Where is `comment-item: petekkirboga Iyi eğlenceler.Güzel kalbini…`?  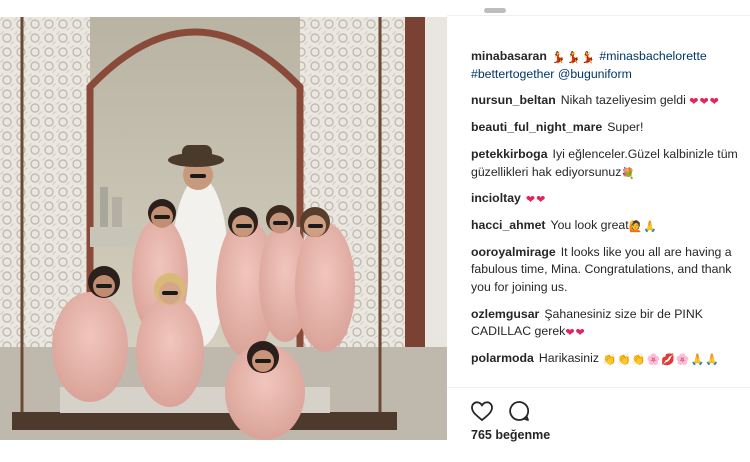 comment-item: petekkirboga Iyi eğlenceler.Güzel kalbini… is located at coordinates (607, 163).